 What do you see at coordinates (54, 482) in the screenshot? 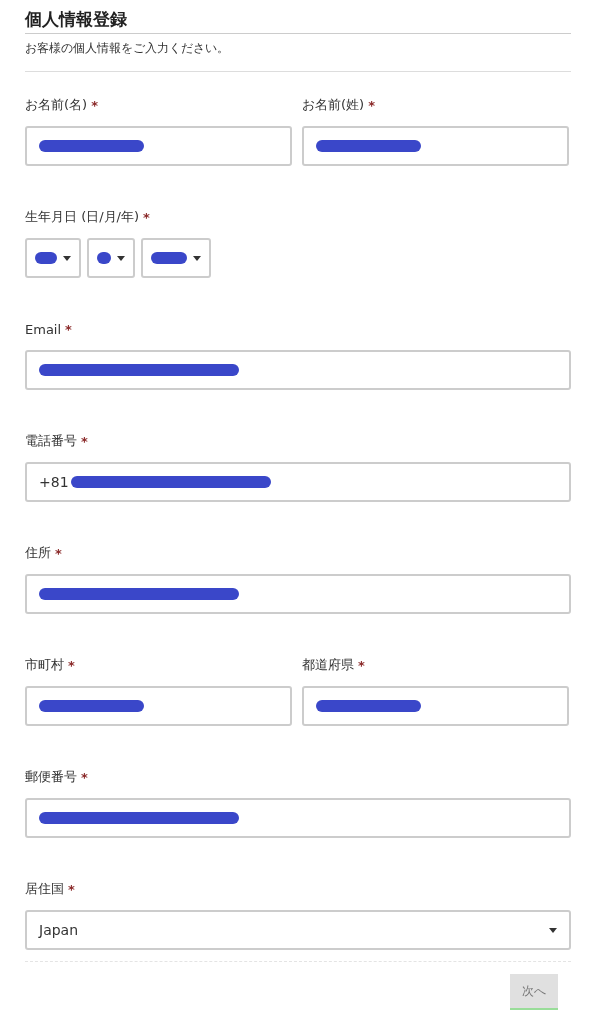
I see `field-value: +81` at bounding box center [54, 482].